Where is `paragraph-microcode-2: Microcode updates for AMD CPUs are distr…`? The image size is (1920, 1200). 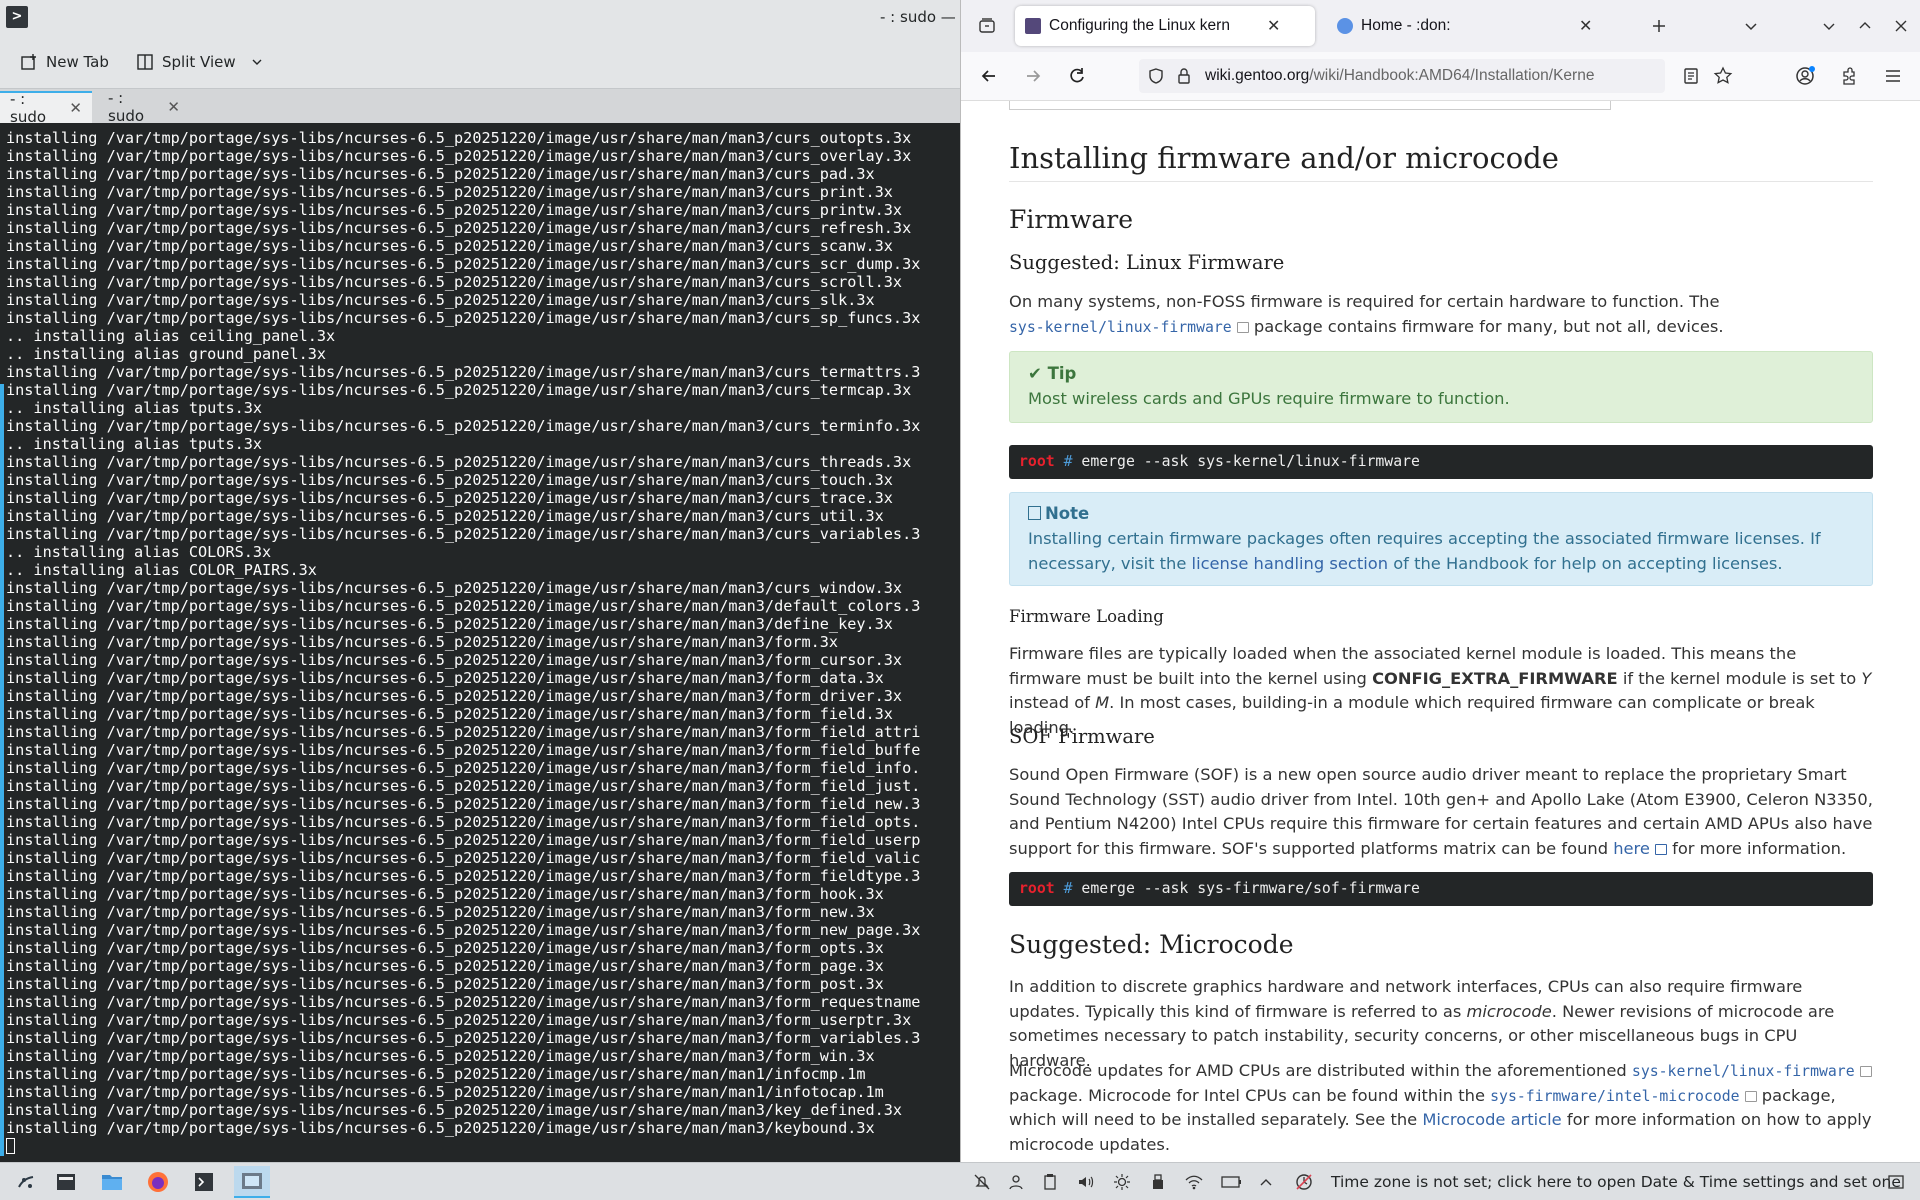
paragraph-microcode-2: Microcode updates for AMD CPUs are distr… is located at coordinates (1441, 1108).